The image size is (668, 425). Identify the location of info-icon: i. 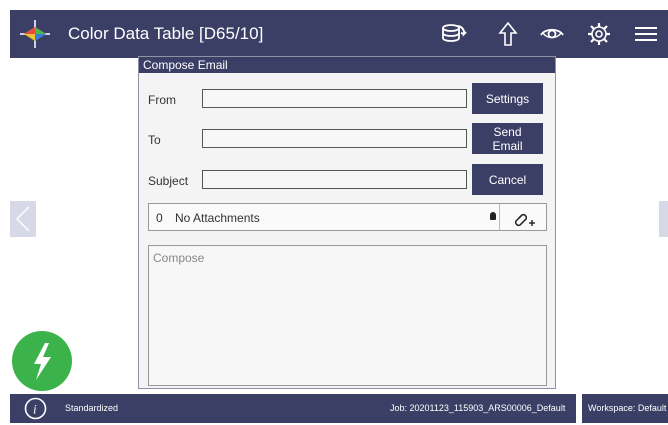
(35, 408).